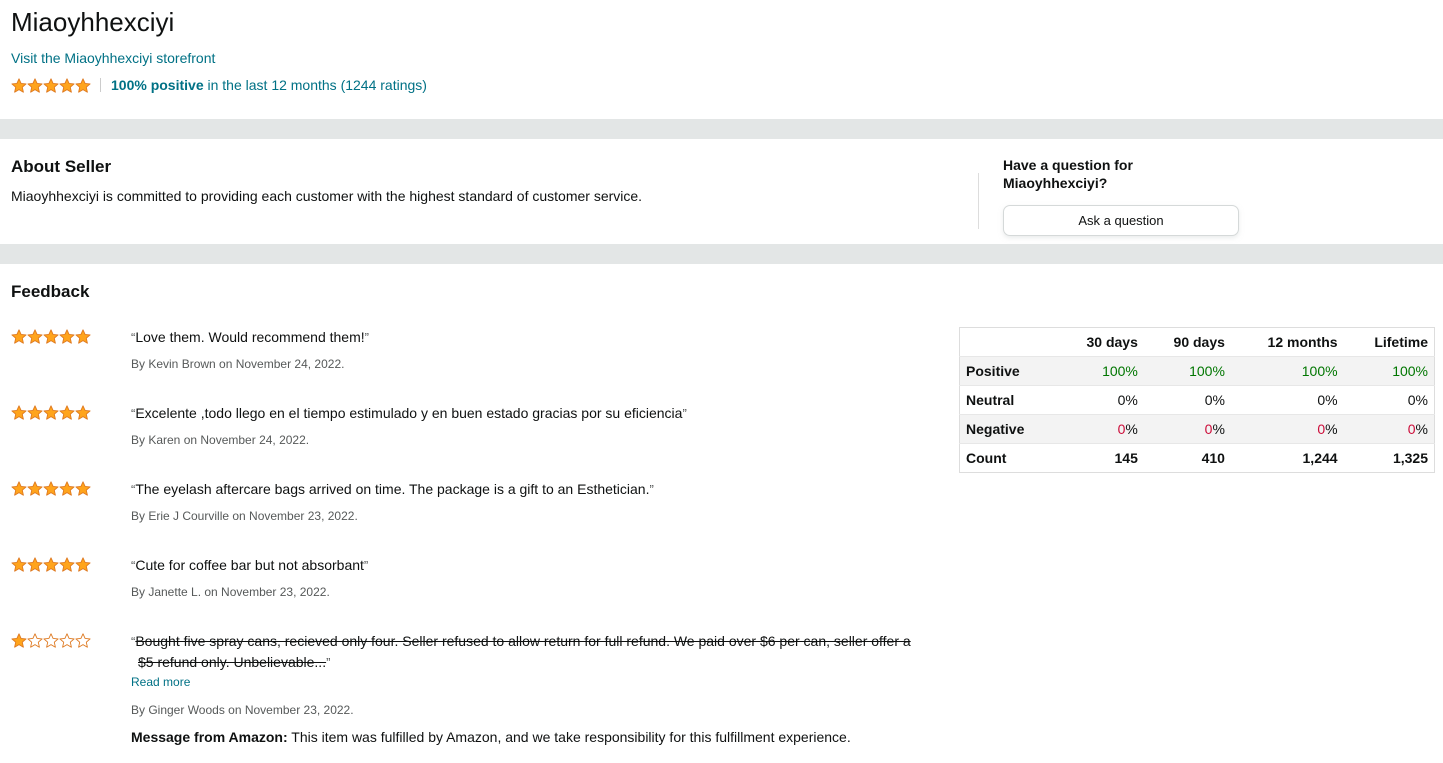 This screenshot has height=763, width=1443. What do you see at coordinates (1068, 174) in the screenshot?
I see `question-title: Have a question for Miaoyhhexciyi?` at bounding box center [1068, 174].